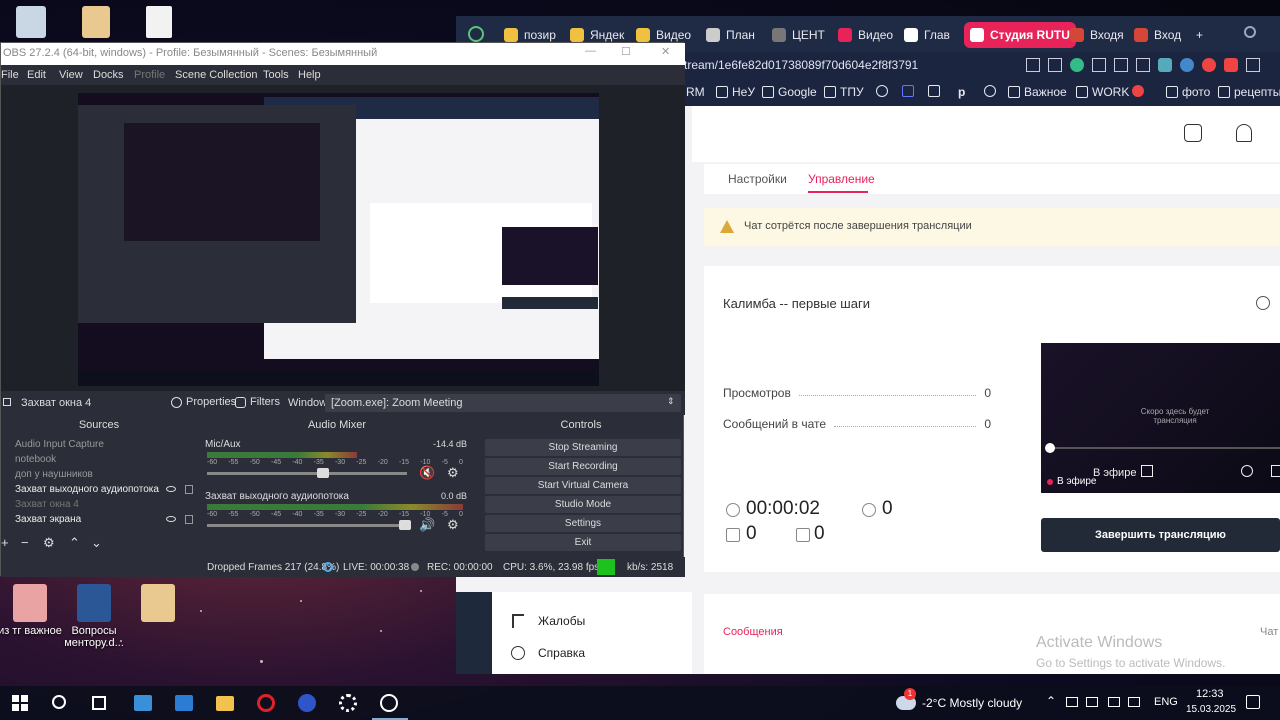 The image size is (1280, 720). I want to click on properties-button: Properties, so click(203, 402).